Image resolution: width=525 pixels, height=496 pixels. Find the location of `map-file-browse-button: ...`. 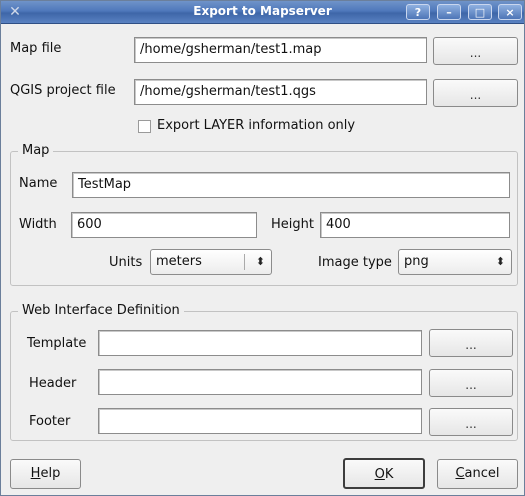

map-file-browse-button: ... is located at coordinates (475, 51).